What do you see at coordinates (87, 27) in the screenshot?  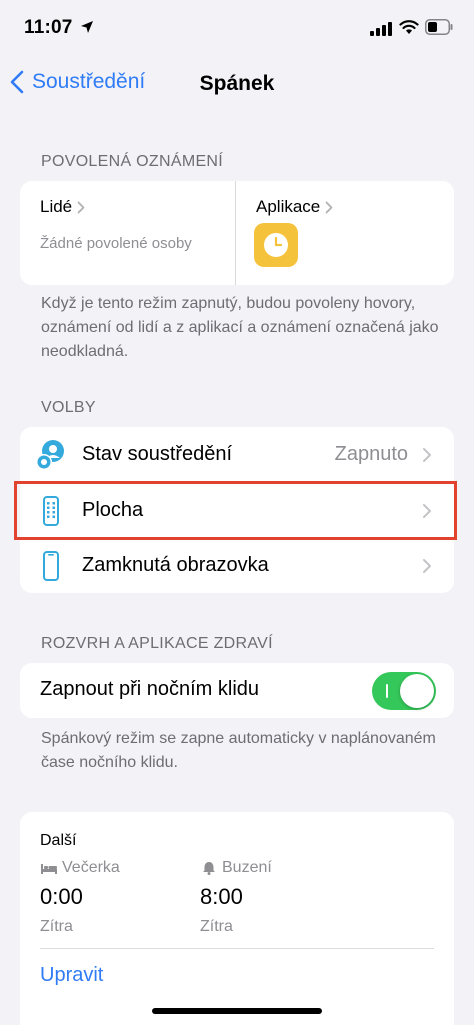 I see `location-arrow-icon` at bounding box center [87, 27].